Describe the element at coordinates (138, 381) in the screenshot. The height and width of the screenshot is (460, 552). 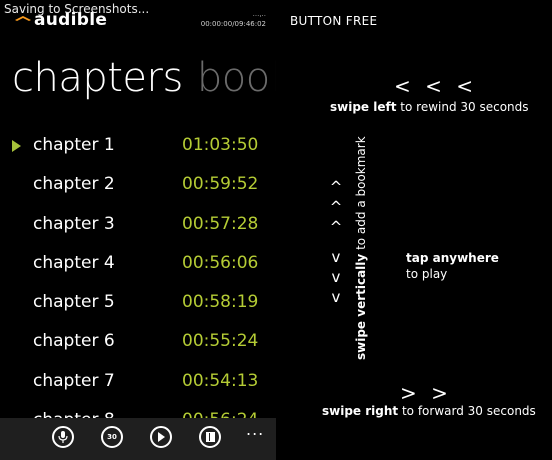
I see `chapter-row: chapter 7 00:54:13` at that location.